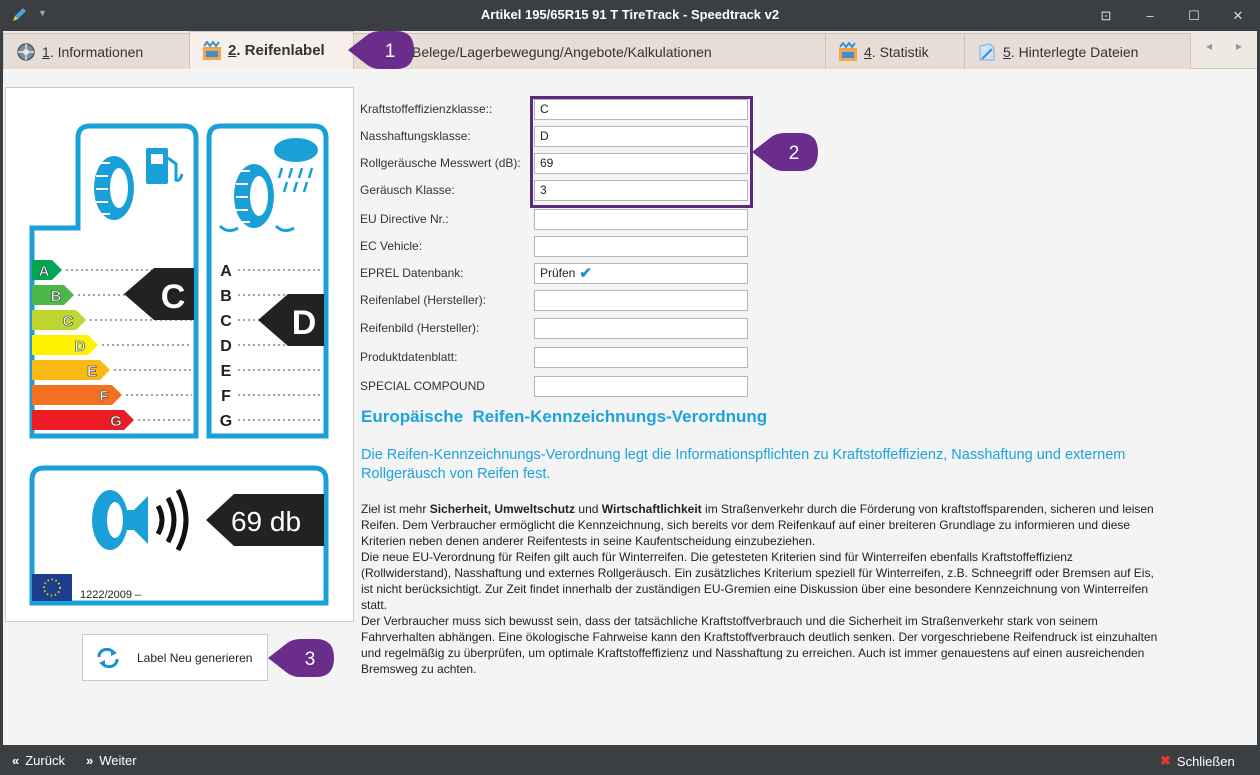 The height and width of the screenshot is (775, 1260). Describe the element at coordinates (226, 321) in the screenshot. I see `wet-class-letter: C` at that location.